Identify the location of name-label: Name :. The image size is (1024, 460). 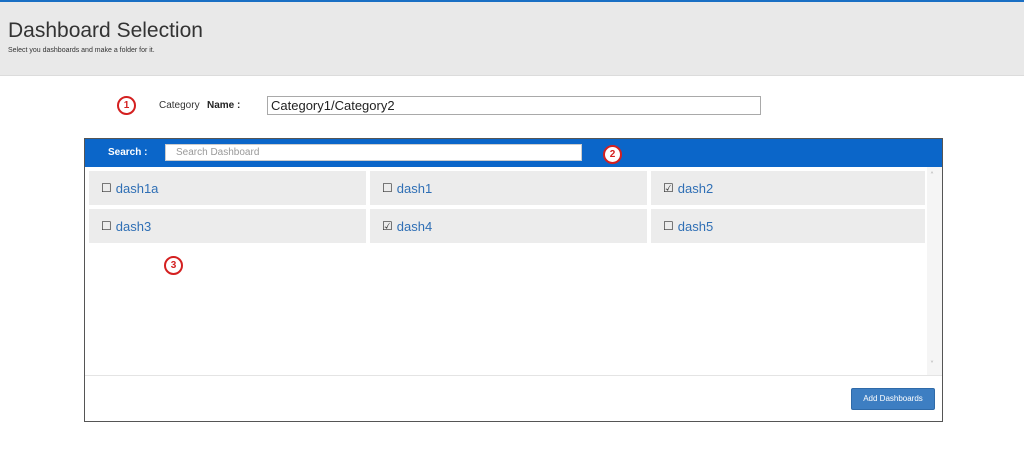
(224, 105).